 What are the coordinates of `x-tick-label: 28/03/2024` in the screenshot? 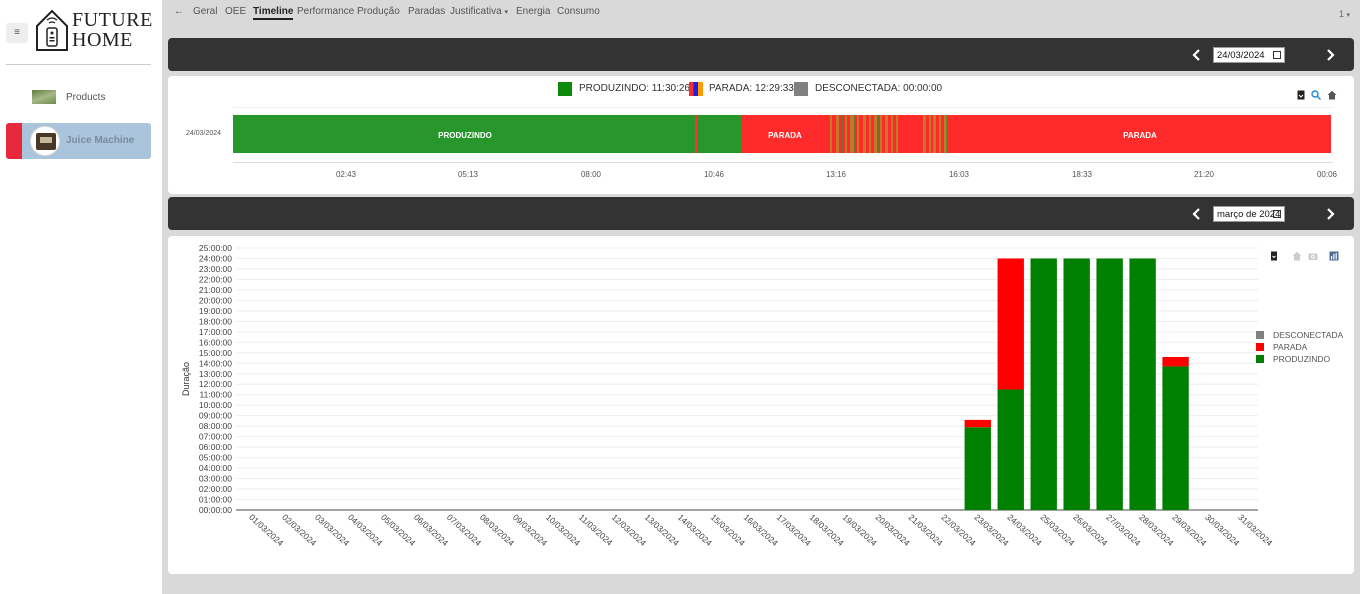 It's located at (1156, 530).